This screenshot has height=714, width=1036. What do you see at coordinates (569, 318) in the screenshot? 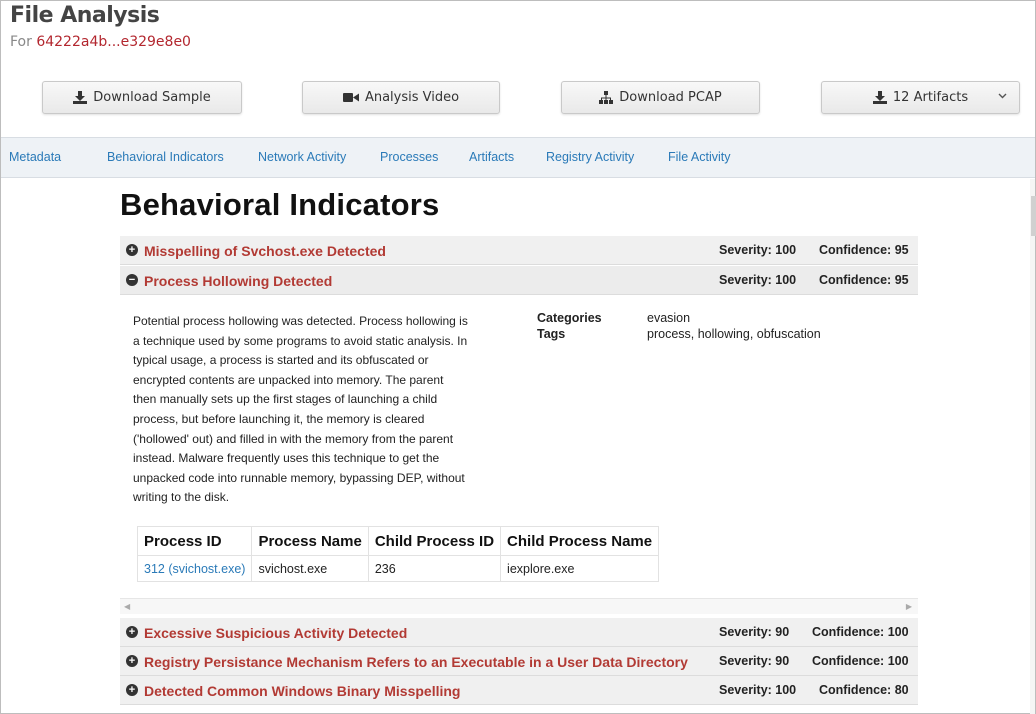
I see `categories-label: Categories` at bounding box center [569, 318].